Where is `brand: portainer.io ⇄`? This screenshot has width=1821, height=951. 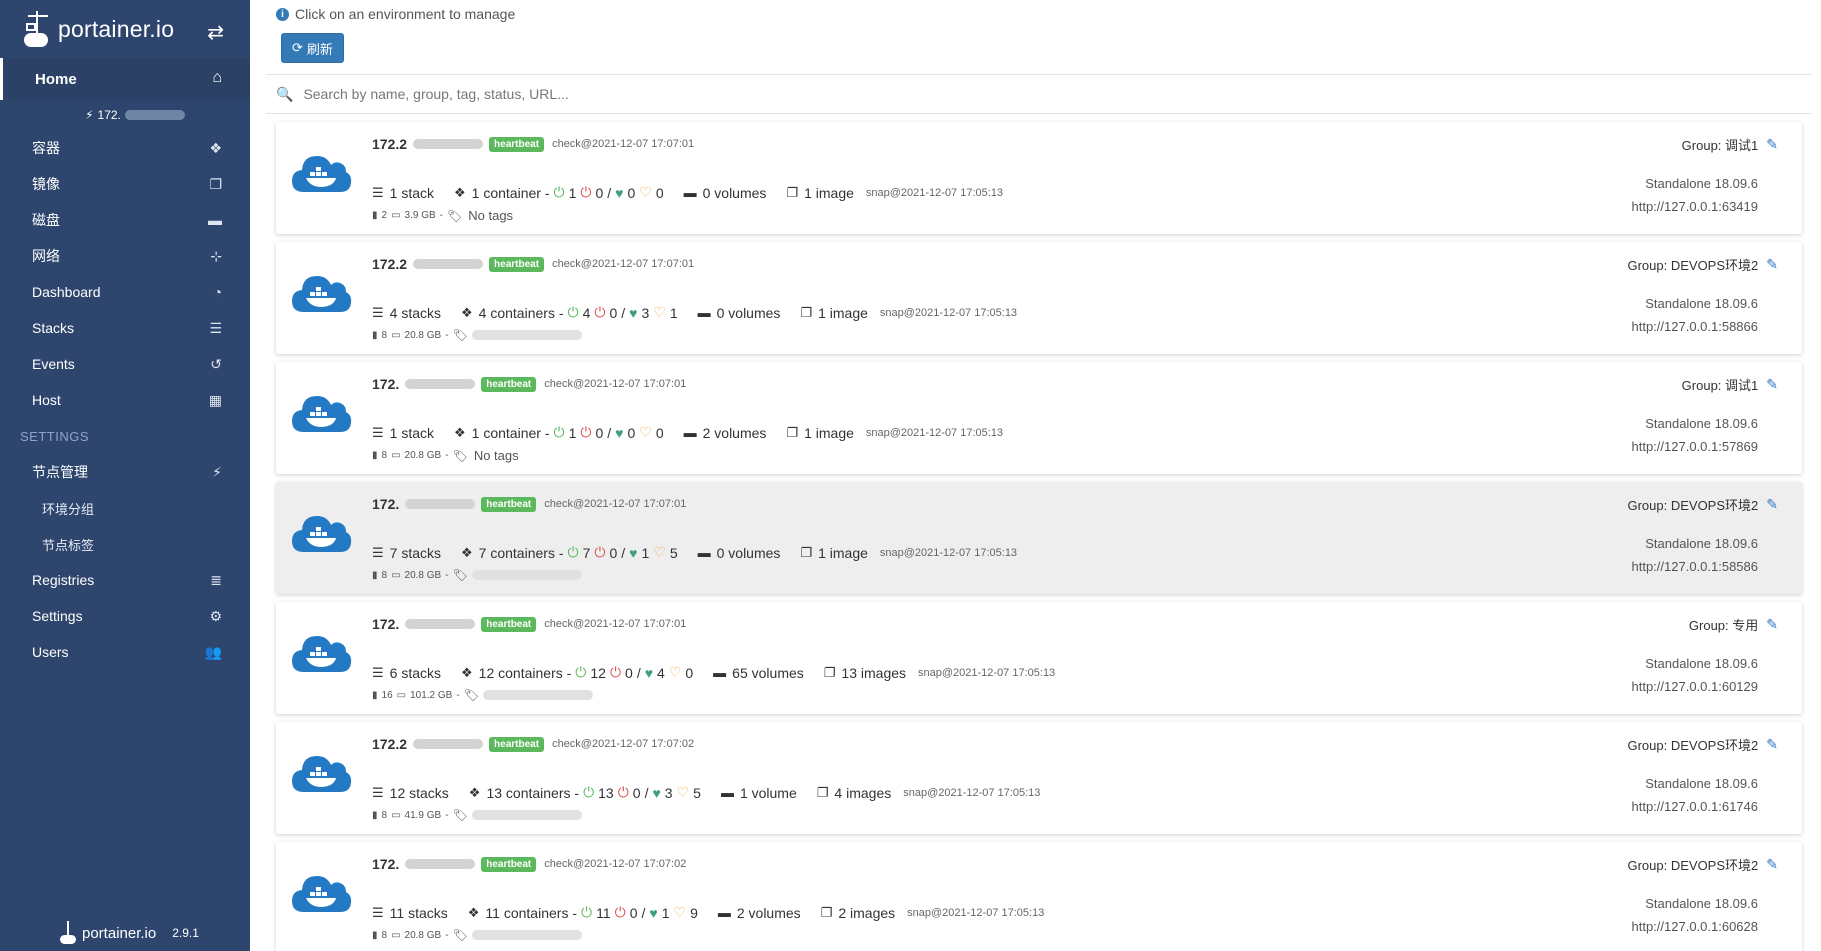
brand: portainer.io ⇄ is located at coordinates (125, 29).